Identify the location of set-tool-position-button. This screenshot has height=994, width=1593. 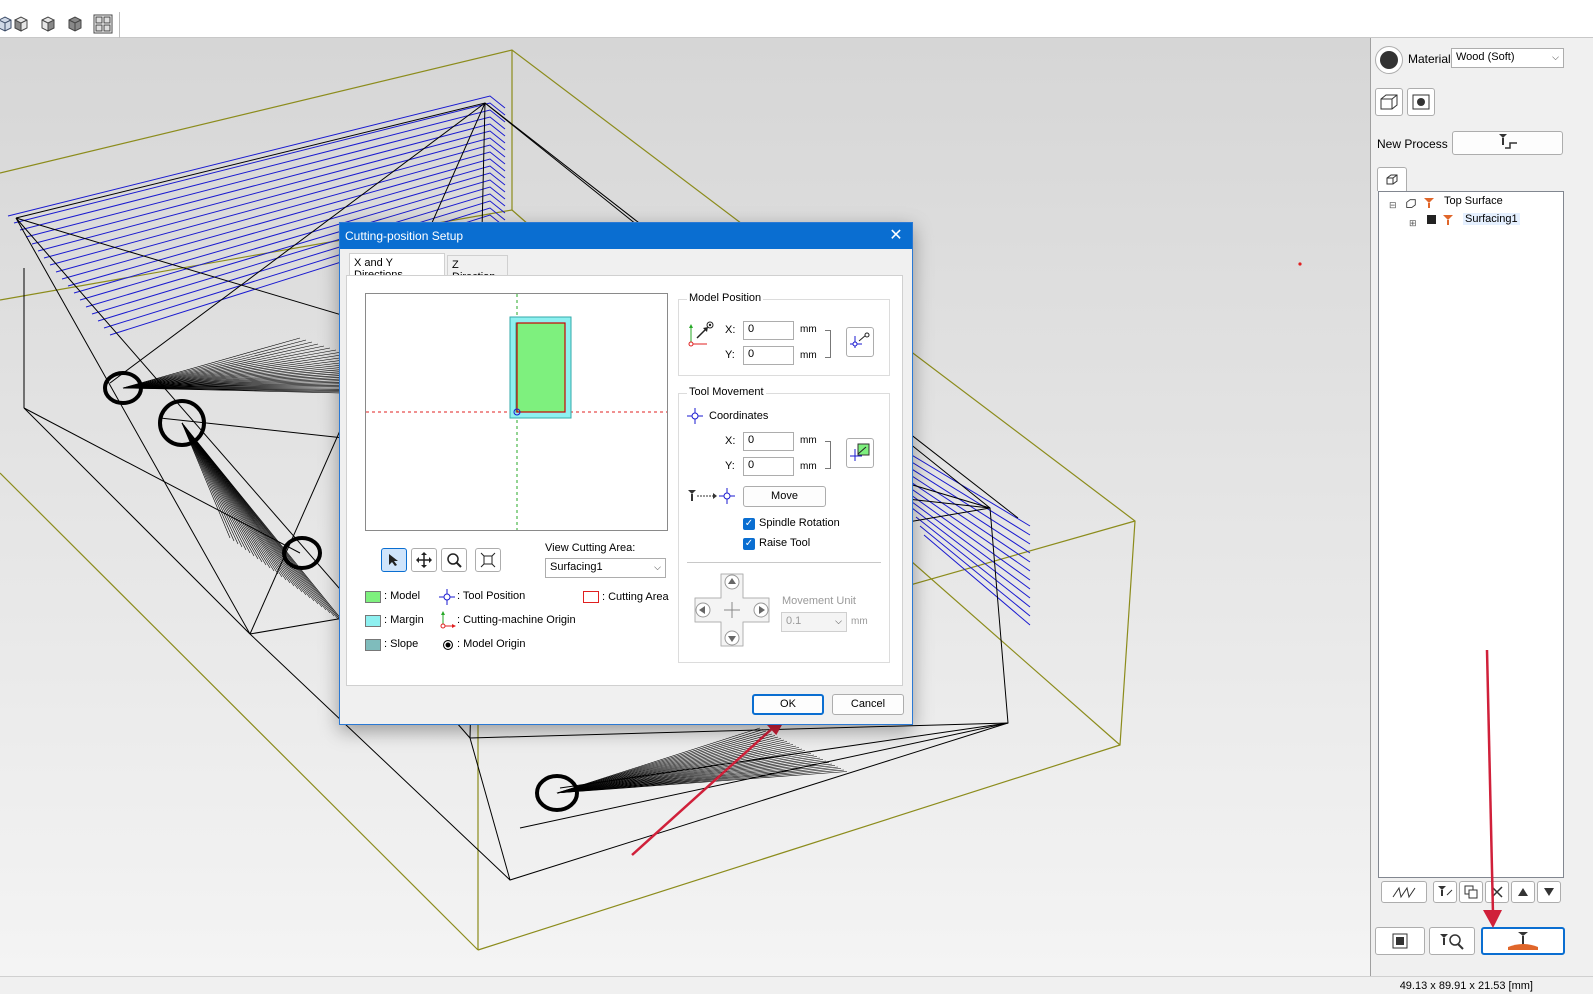
(860, 453).